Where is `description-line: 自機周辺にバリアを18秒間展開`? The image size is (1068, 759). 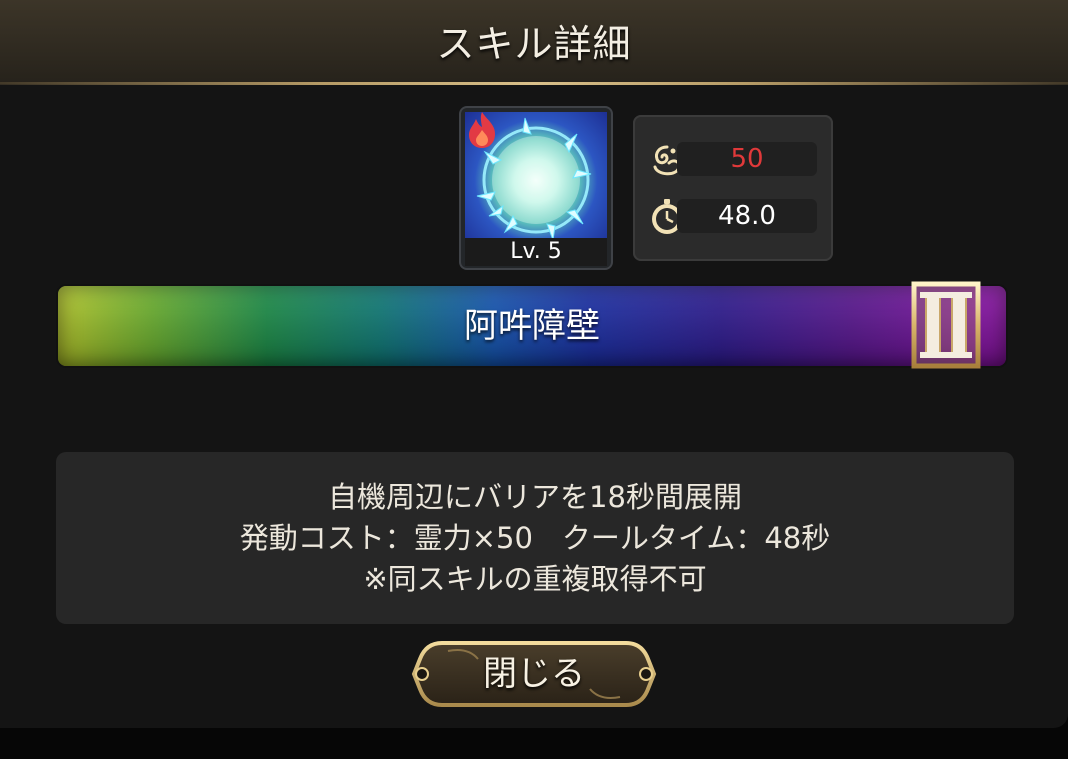 description-line: 自機周辺にバリアを18秒間展開 is located at coordinates (535, 497).